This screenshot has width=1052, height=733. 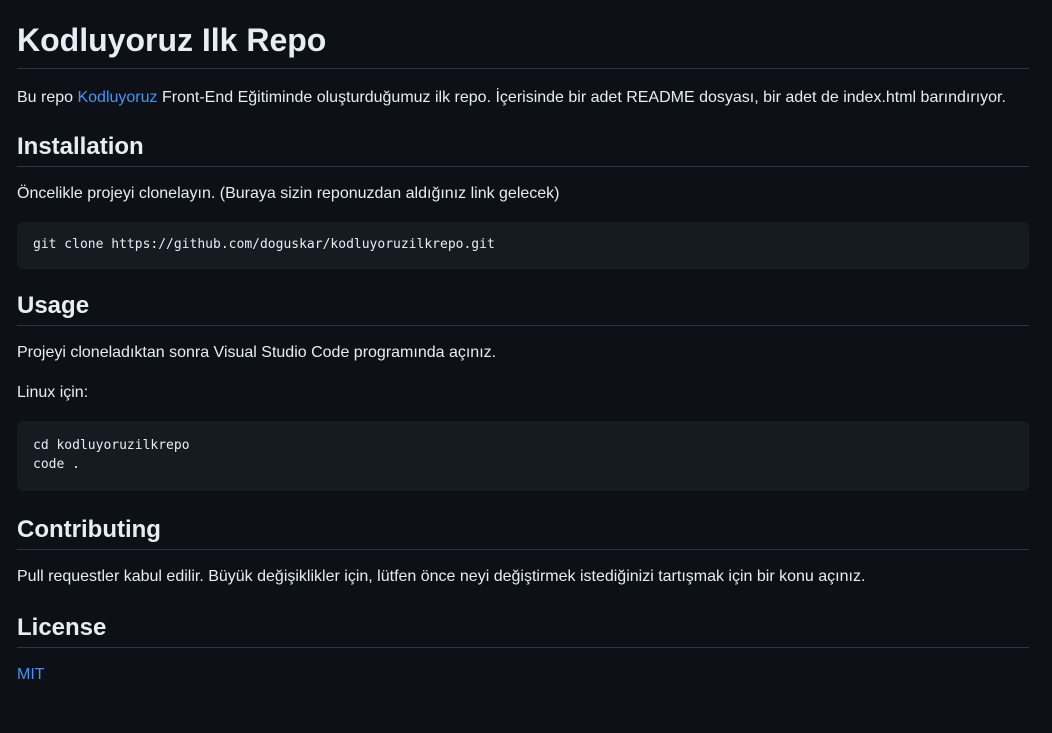 What do you see at coordinates (47, 97) in the screenshot?
I see `intro-text-before: Bu repo` at bounding box center [47, 97].